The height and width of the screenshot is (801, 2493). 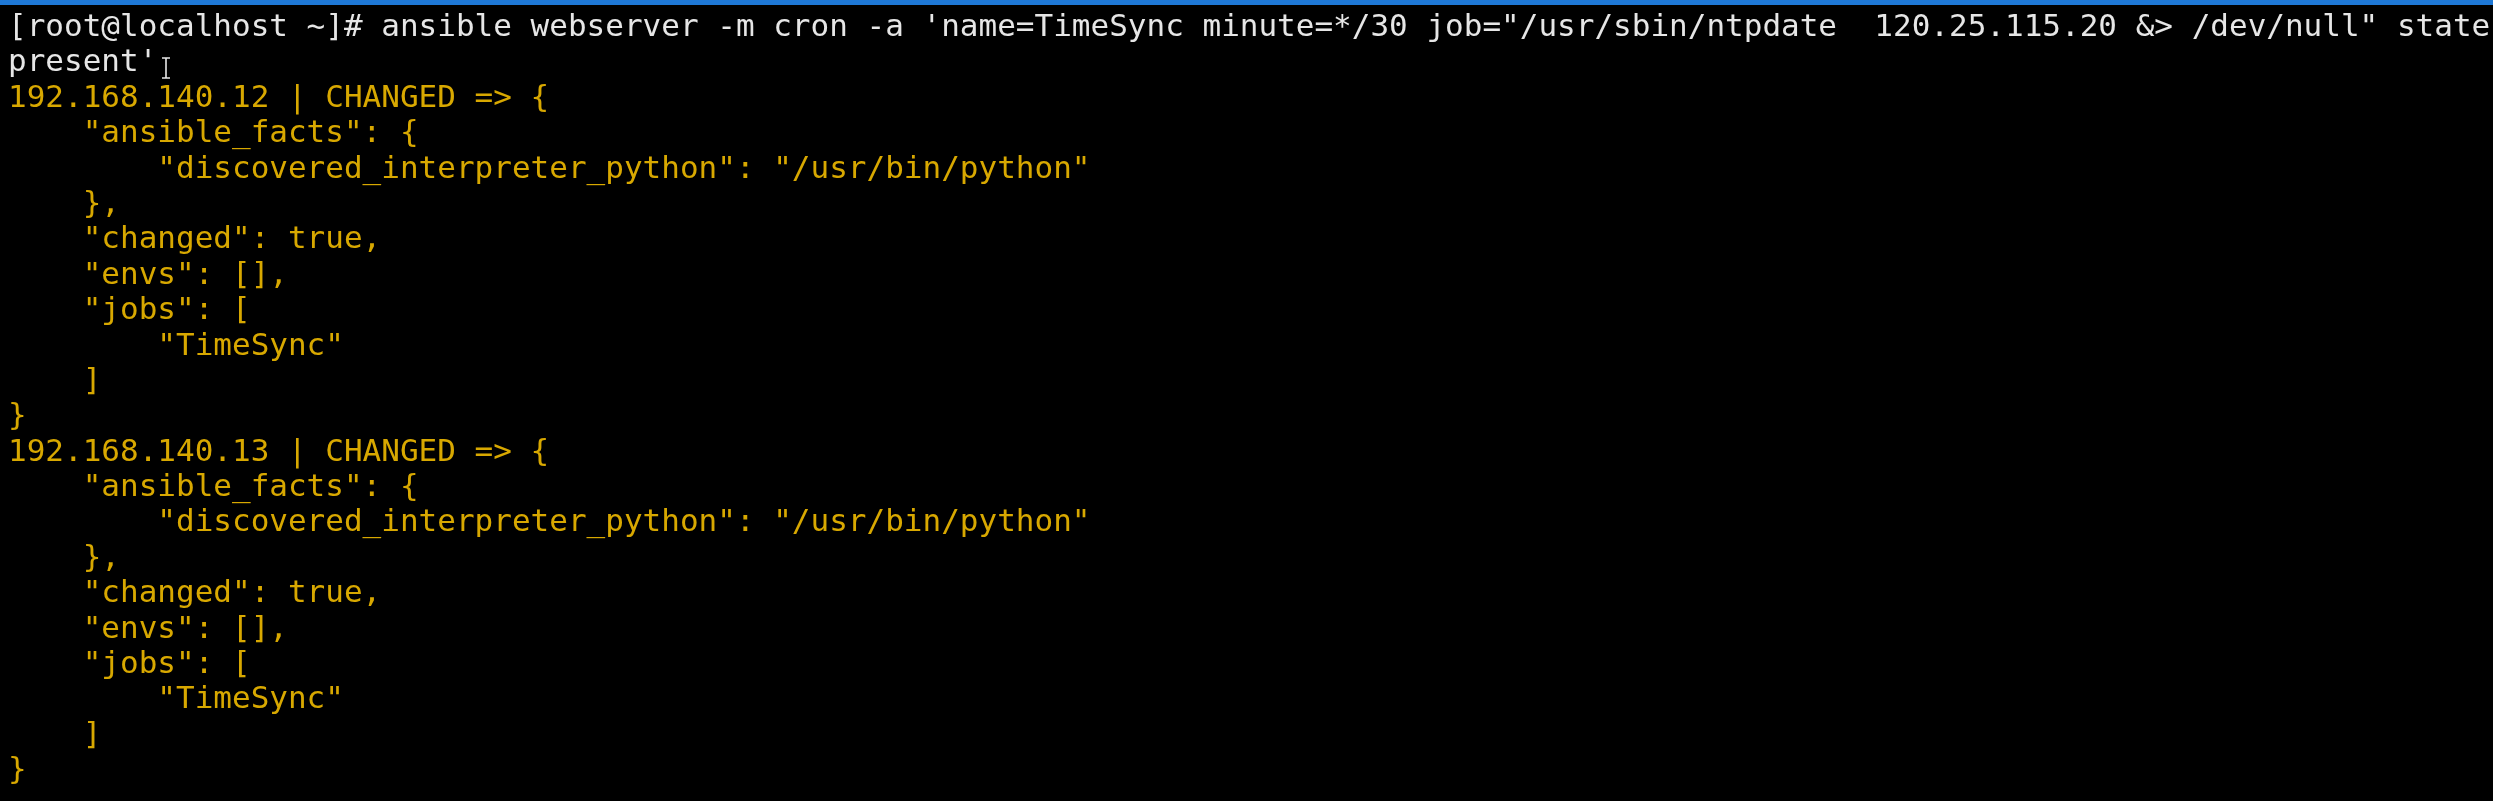 I want to click on output-line: 192.168.140.12 | CHANGED => {, so click(x=279, y=96).